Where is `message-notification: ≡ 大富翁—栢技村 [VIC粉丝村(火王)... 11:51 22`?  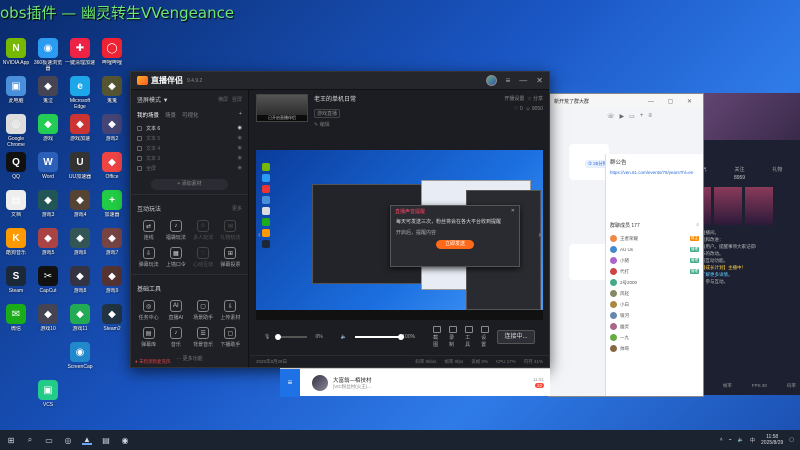 message-notification: ≡ 大富翁—栢技村 [VIC粉丝村(火王)... 11:51 22 is located at coordinates (415, 382).